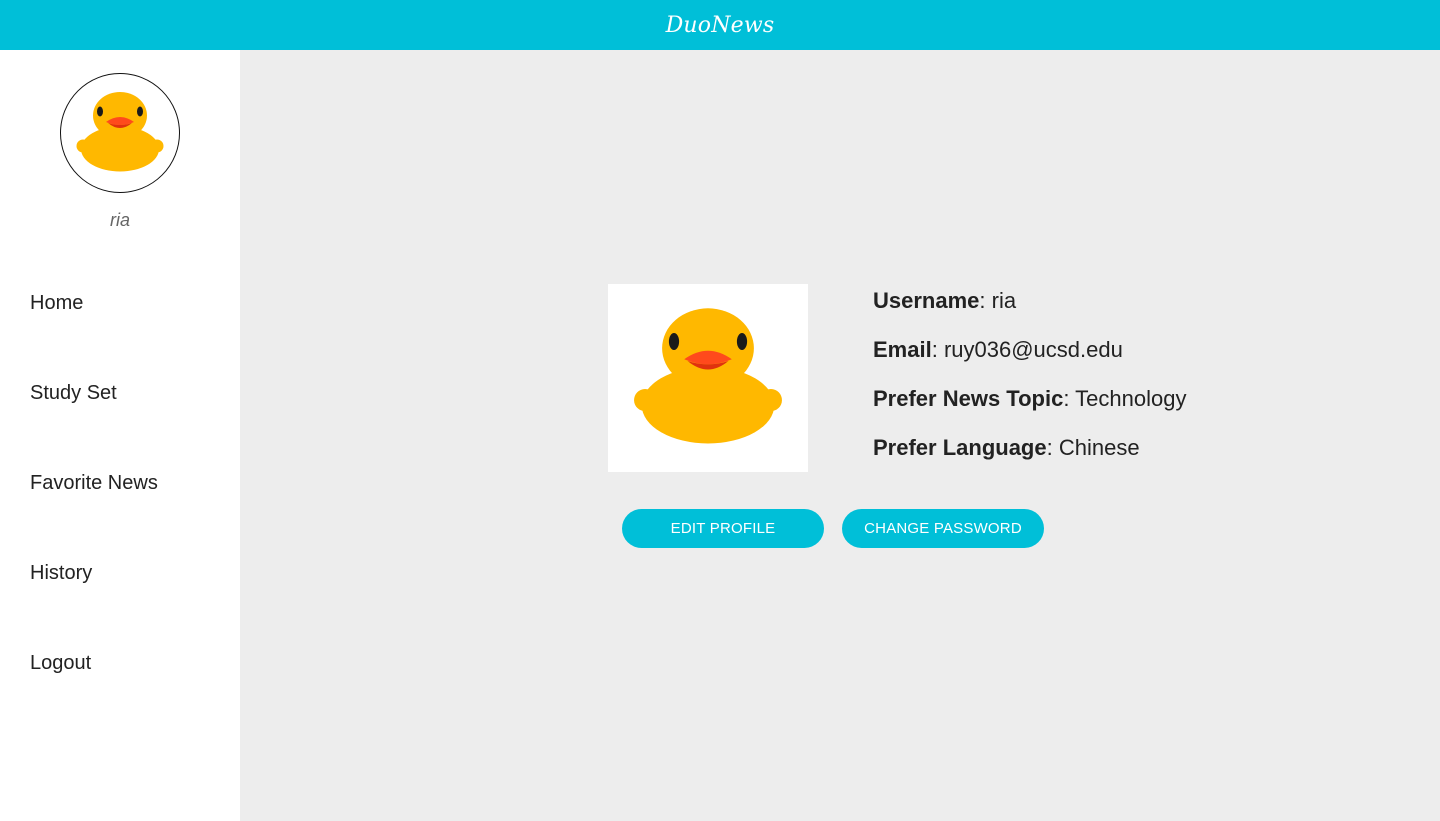 This screenshot has height=821, width=1440. What do you see at coordinates (1033, 349) in the screenshot?
I see `email-value: ruy036@ucsd.edu` at bounding box center [1033, 349].